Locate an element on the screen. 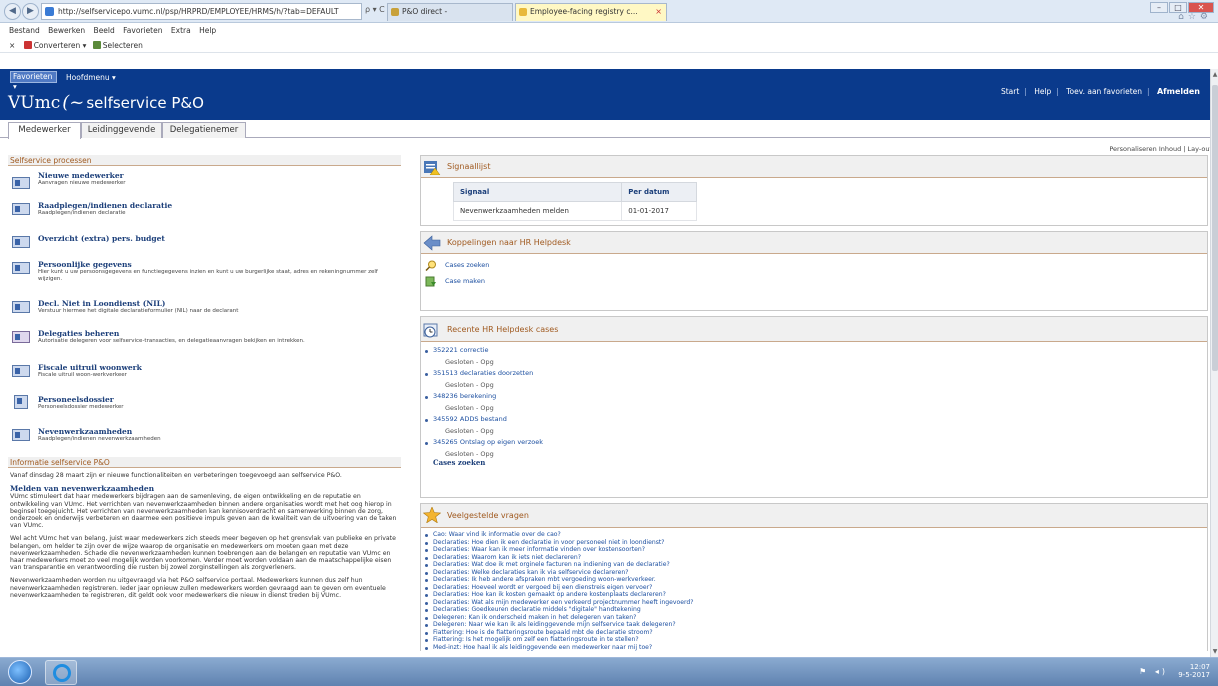 This screenshot has width=1218, height=686. browser-tab-po-direct: P&O direct - is located at coordinates (450, 12).